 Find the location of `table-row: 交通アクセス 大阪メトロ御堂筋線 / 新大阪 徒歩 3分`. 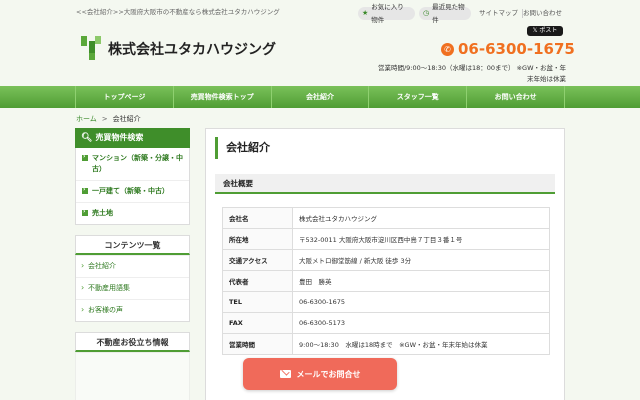

table-row: 交通アクセス 大阪メトロ御堂筋線 / 新大阪 徒歩 3分 is located at coordinates (386, 260).